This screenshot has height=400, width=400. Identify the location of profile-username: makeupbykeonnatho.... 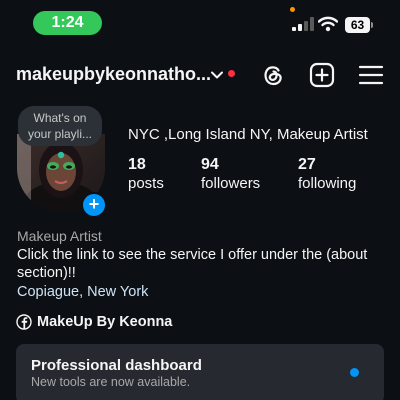
(113, 74).